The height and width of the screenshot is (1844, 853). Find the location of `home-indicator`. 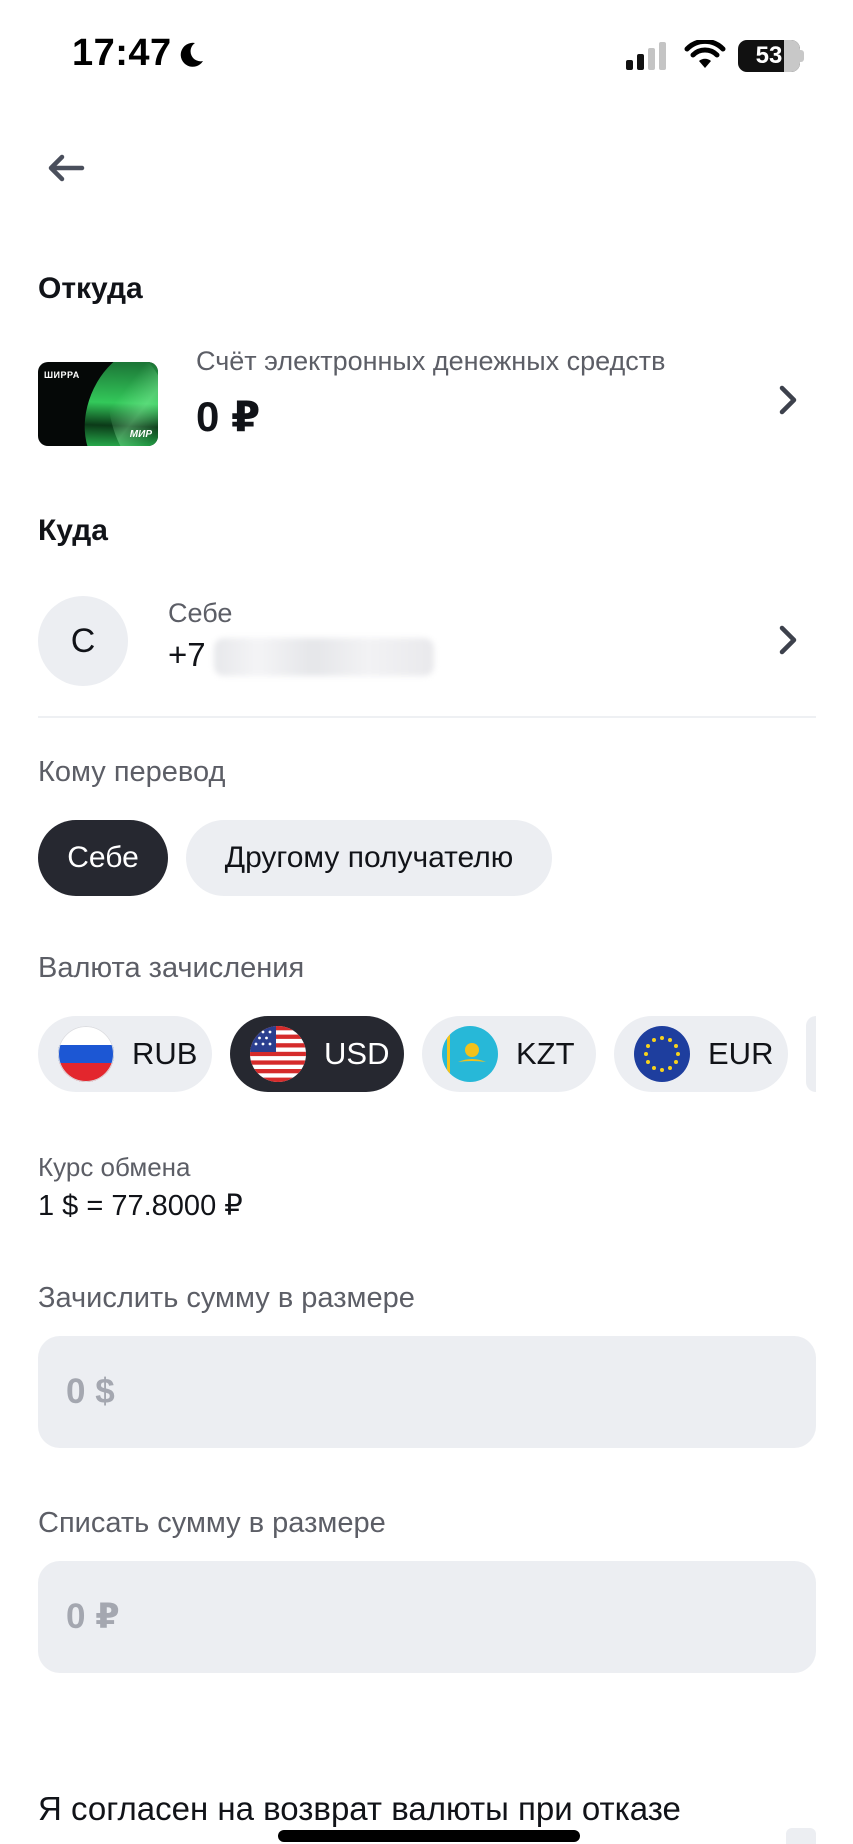

home-indicator is located at coordinates (429, 1836).